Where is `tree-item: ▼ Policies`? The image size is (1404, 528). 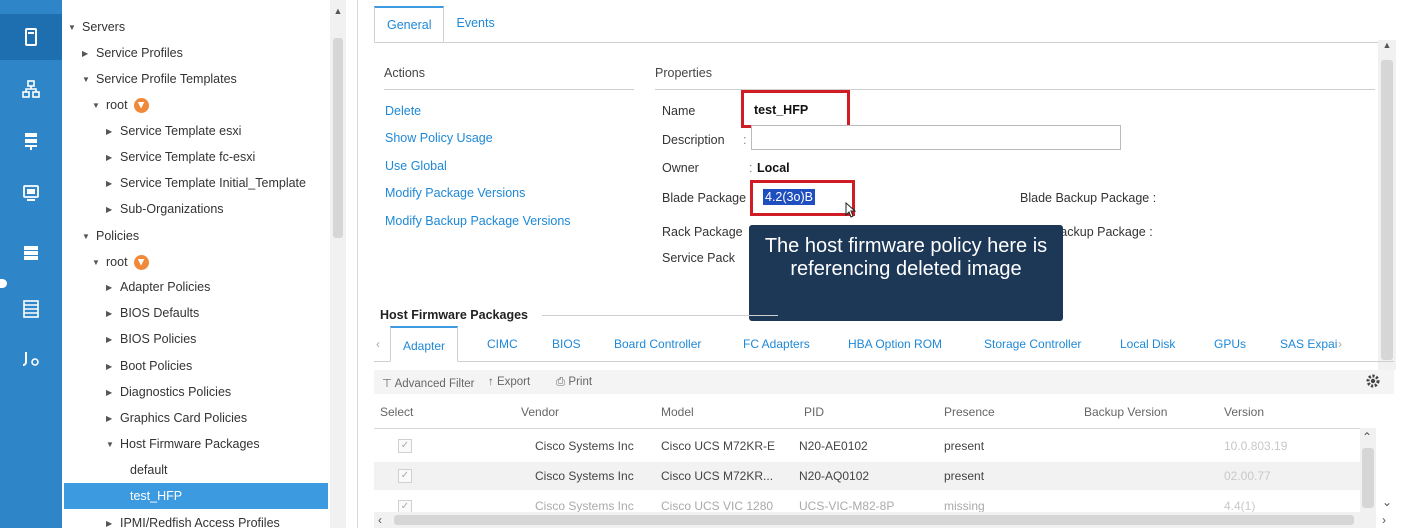
tree-item: ▼ Policies is located at coordinates (110, 236).